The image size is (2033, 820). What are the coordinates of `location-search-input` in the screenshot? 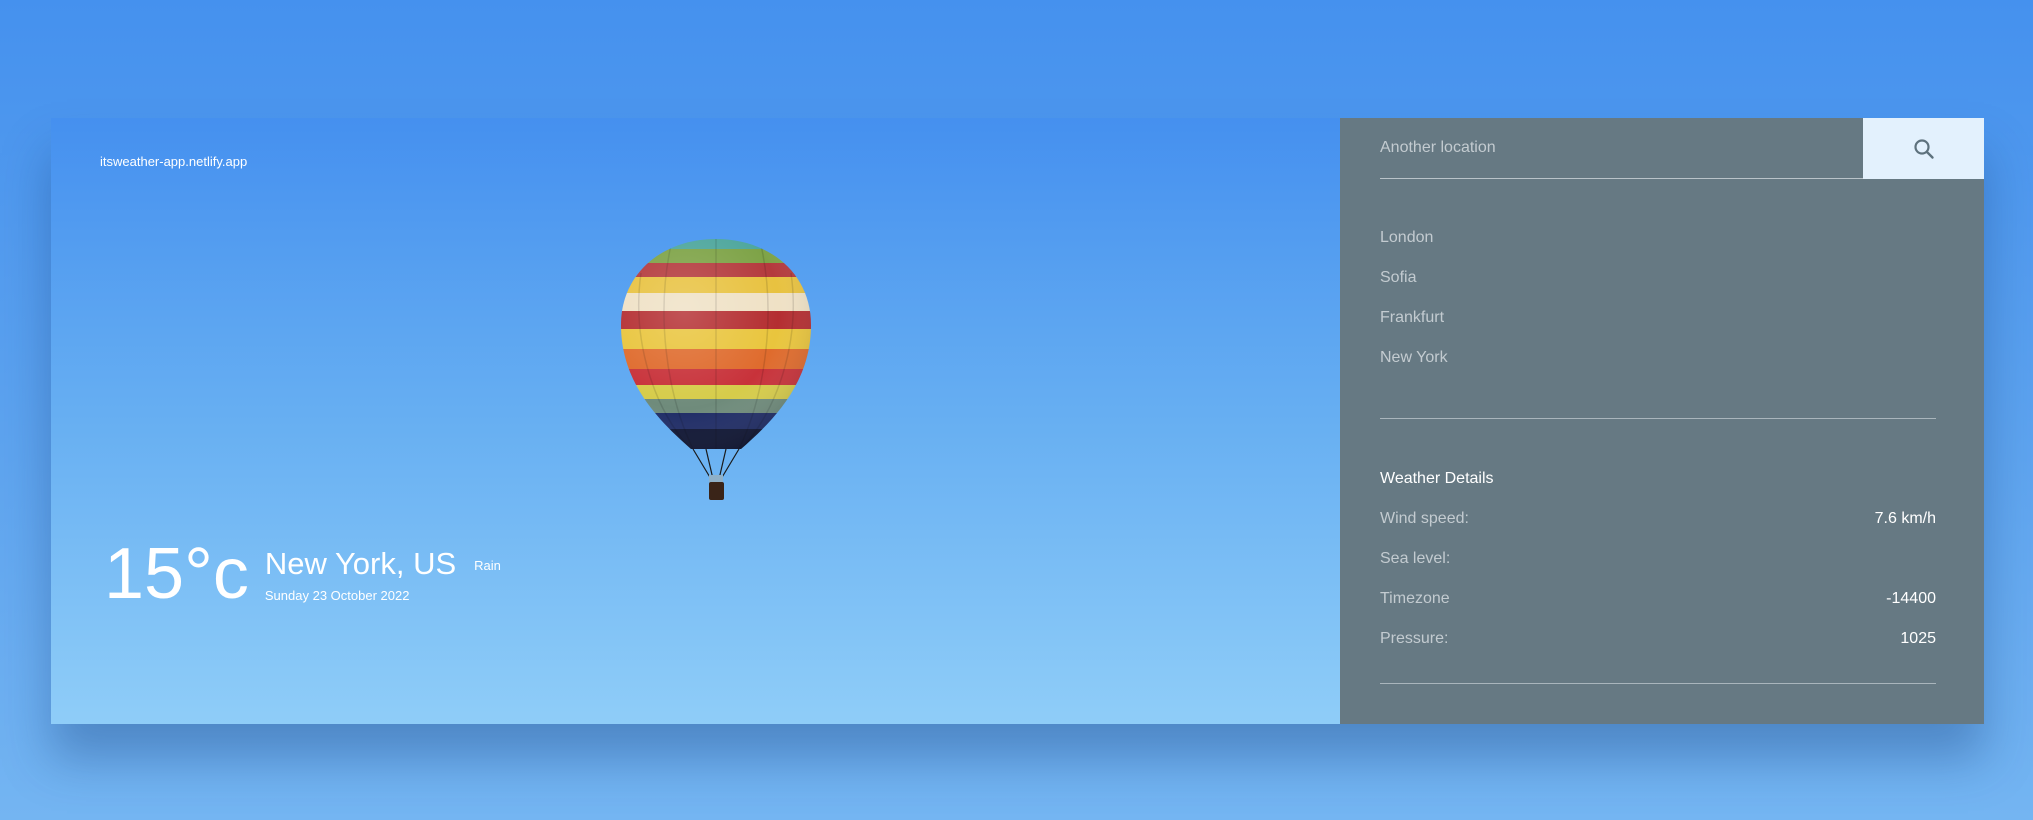 It's located at (1621, 148).